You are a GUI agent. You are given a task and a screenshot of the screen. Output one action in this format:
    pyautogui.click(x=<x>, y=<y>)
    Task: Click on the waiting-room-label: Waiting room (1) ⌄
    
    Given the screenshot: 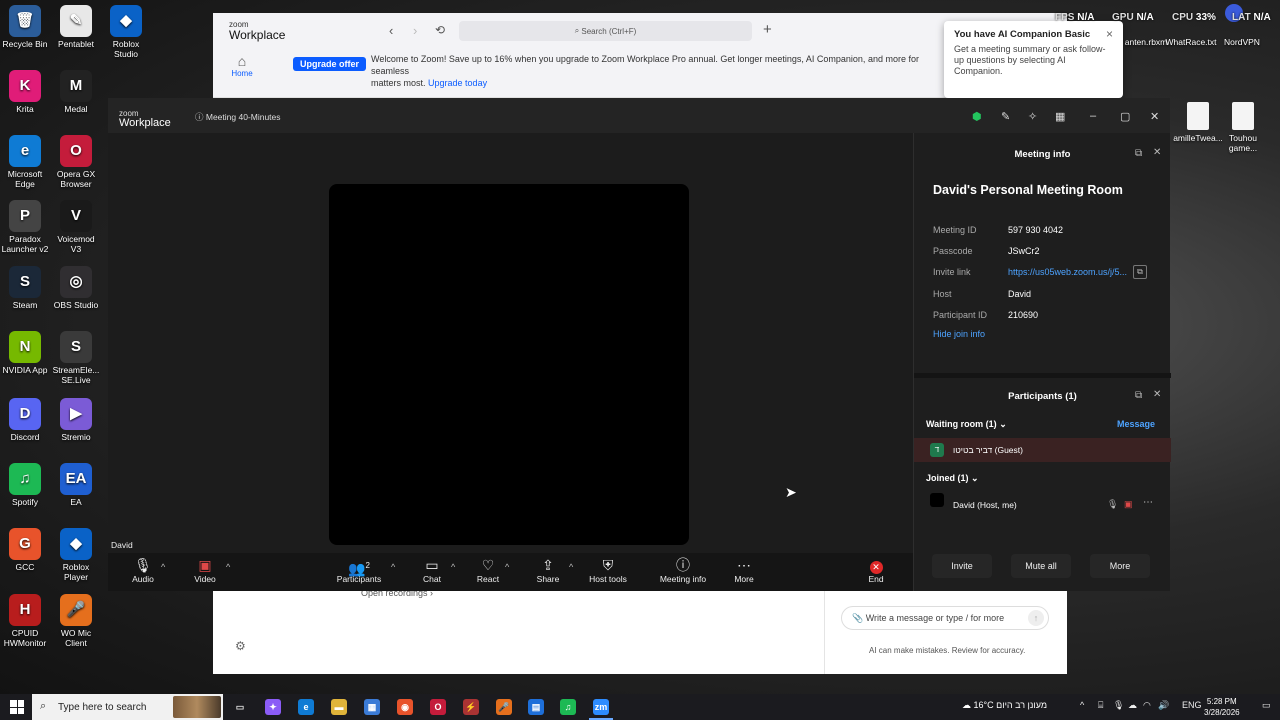 What is the action you would take?
    pyautogui.click(x=966, y=424)
    